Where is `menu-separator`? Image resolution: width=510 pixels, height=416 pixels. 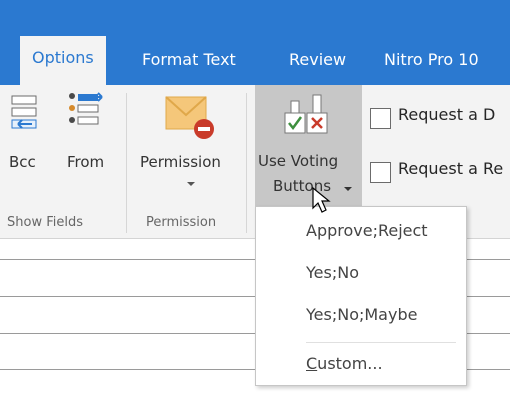
menu-separator is located at coordinates (381, 342).